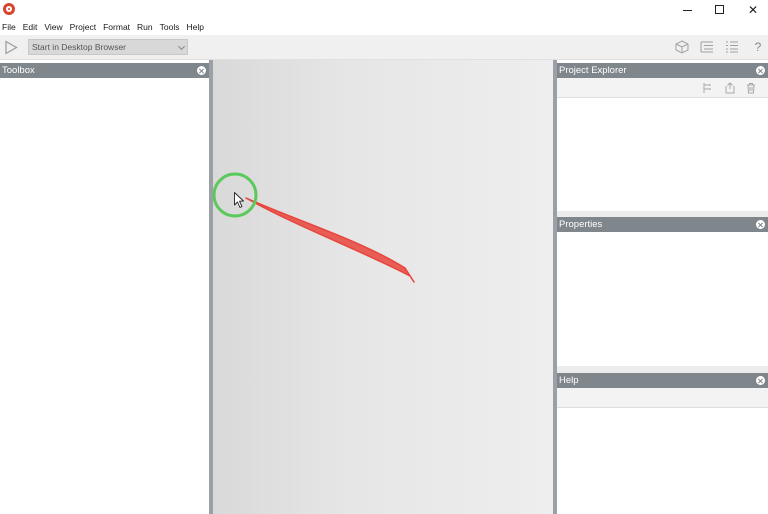  Describe the element at coordinates (758, 47) in the screenshot. I see `help-icon: ?` at that location.